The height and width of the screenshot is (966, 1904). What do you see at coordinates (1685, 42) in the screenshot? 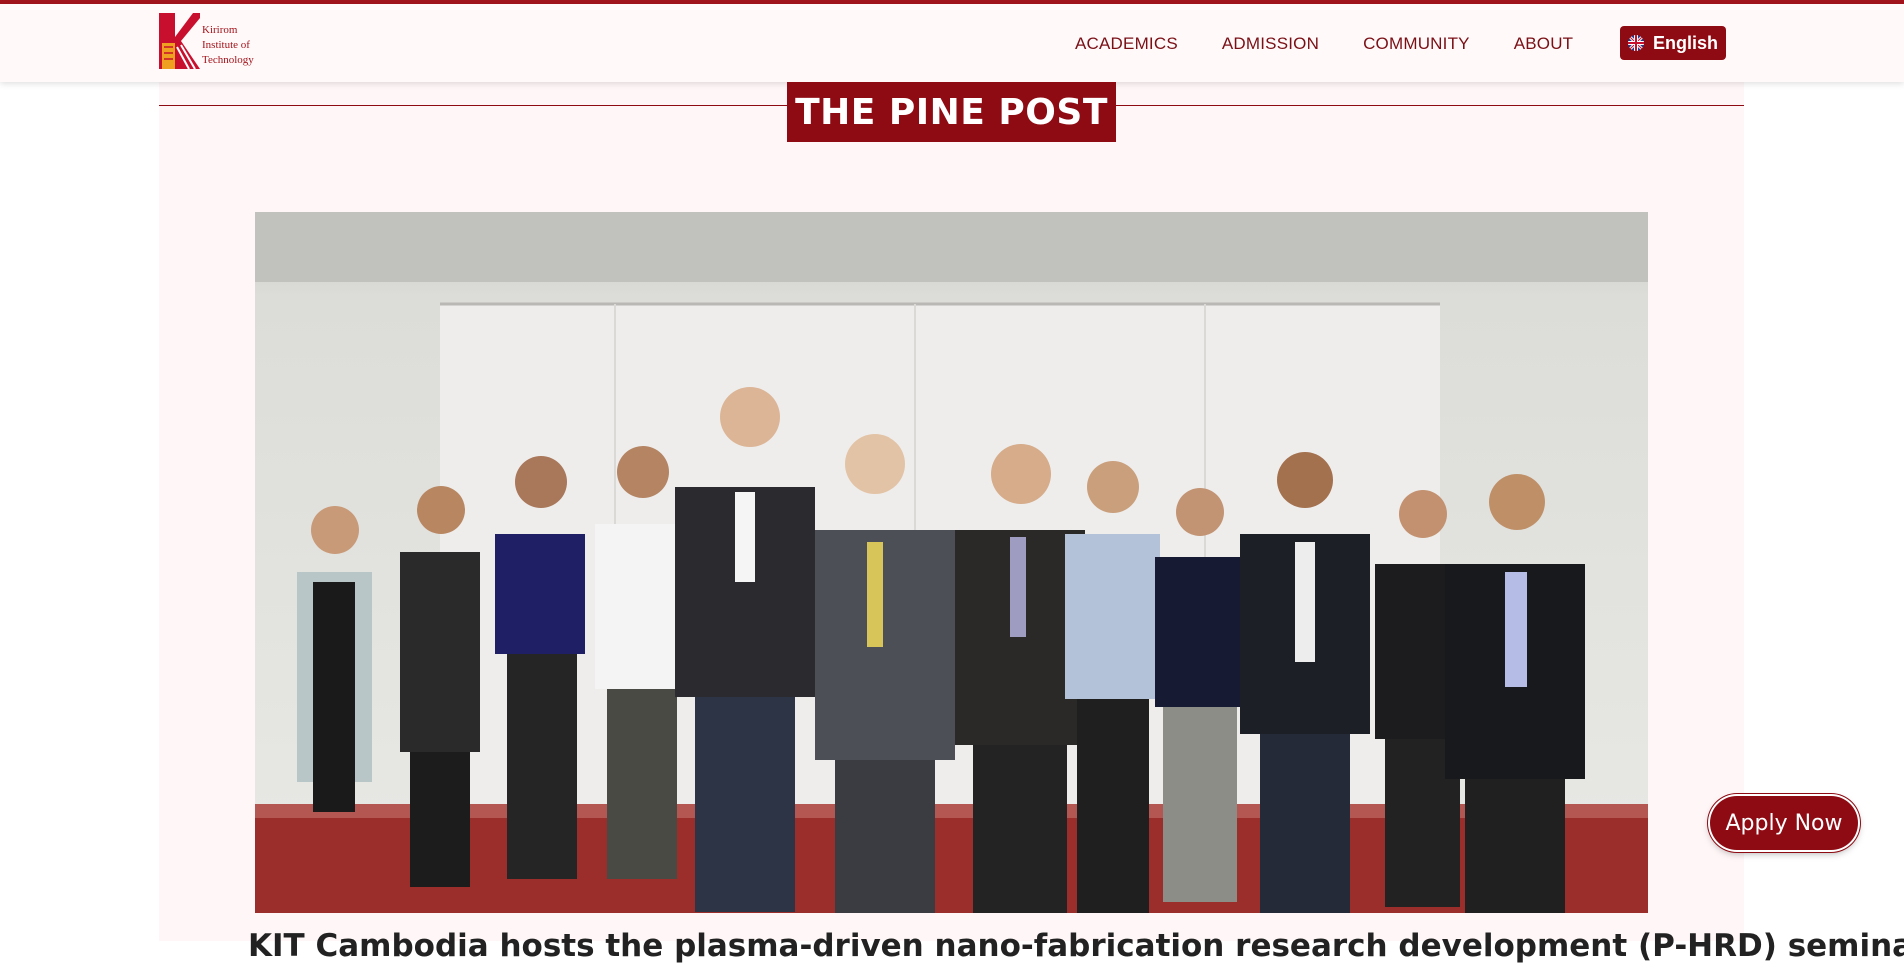
I see `language-label: English` at bounding box center [1685, 42].